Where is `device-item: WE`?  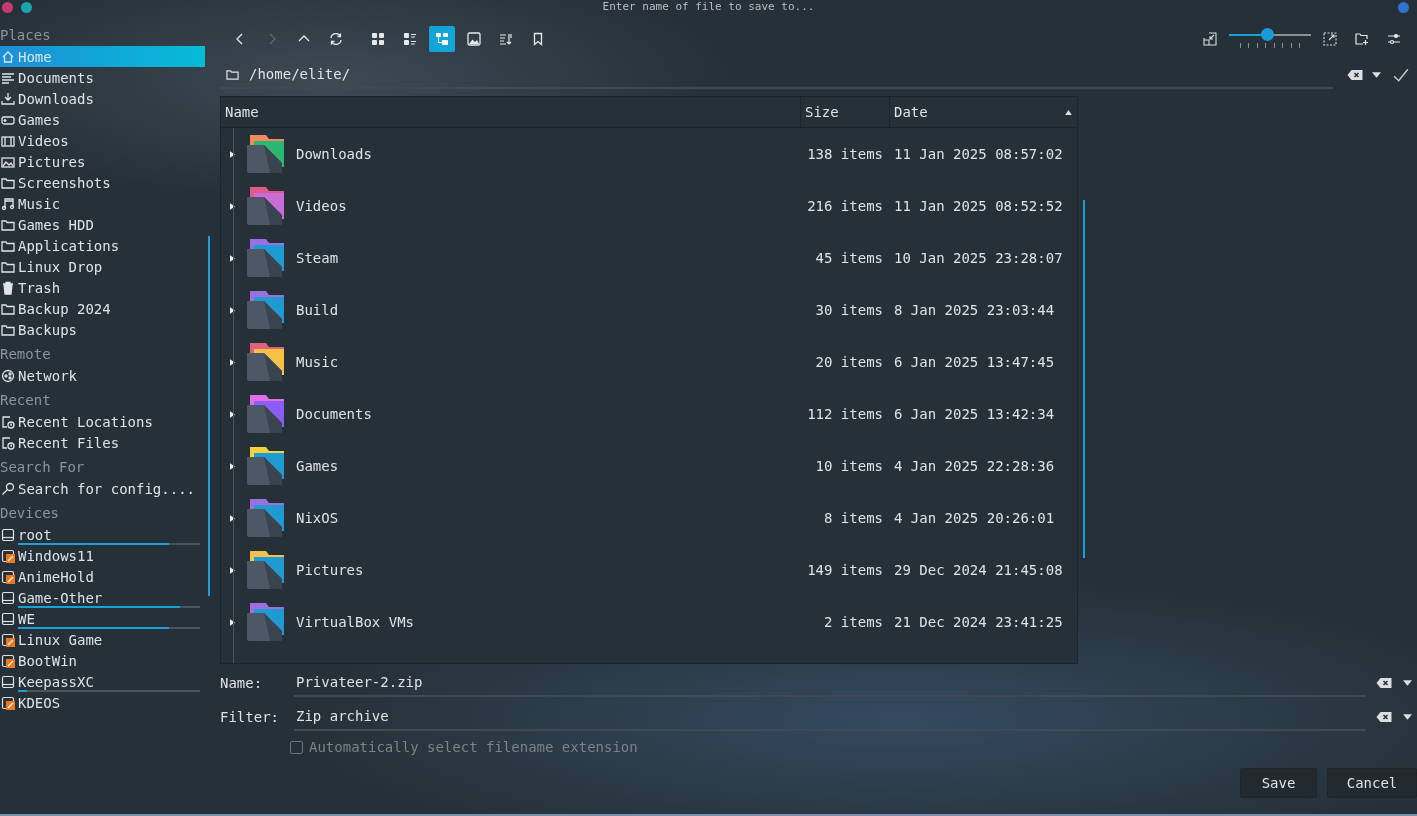
device-item: WE is located at coordinates (102, 618).